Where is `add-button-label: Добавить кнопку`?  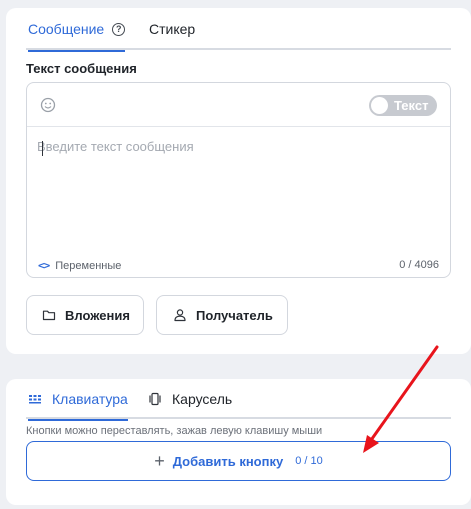 add-button-label: Добавить кнопку is located at coordinates (228, 461).